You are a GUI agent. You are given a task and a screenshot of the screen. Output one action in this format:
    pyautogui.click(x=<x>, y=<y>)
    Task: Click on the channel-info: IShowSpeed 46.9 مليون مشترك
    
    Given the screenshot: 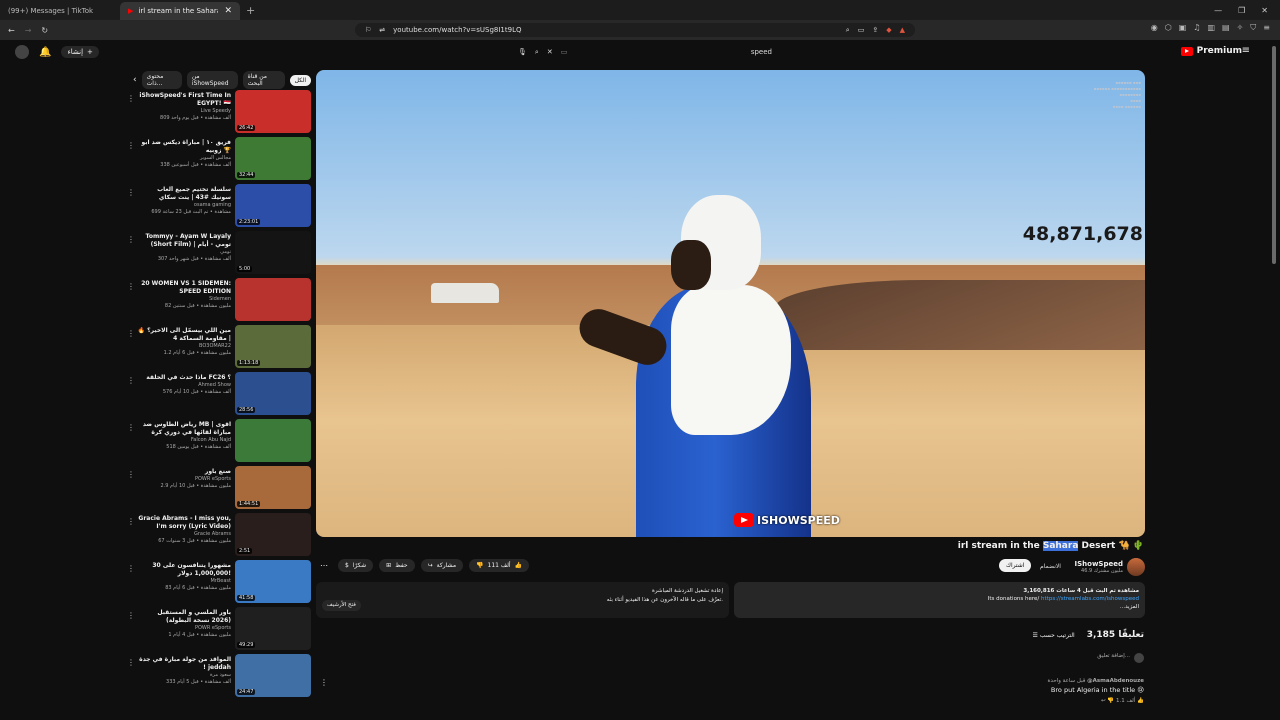 What is the action you would take?
    pyautogui.click(x=1110, y=567)
    